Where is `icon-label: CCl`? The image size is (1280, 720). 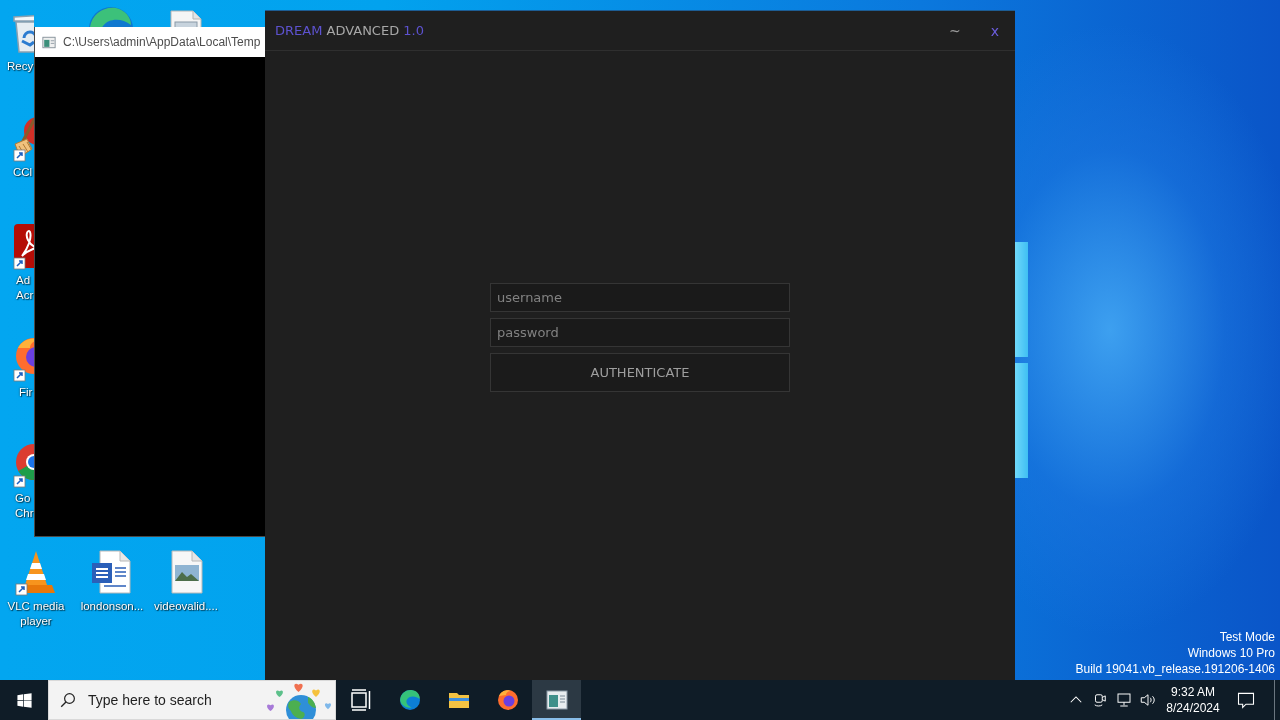 icon-label: CCl is located at coordinates (23, 172).